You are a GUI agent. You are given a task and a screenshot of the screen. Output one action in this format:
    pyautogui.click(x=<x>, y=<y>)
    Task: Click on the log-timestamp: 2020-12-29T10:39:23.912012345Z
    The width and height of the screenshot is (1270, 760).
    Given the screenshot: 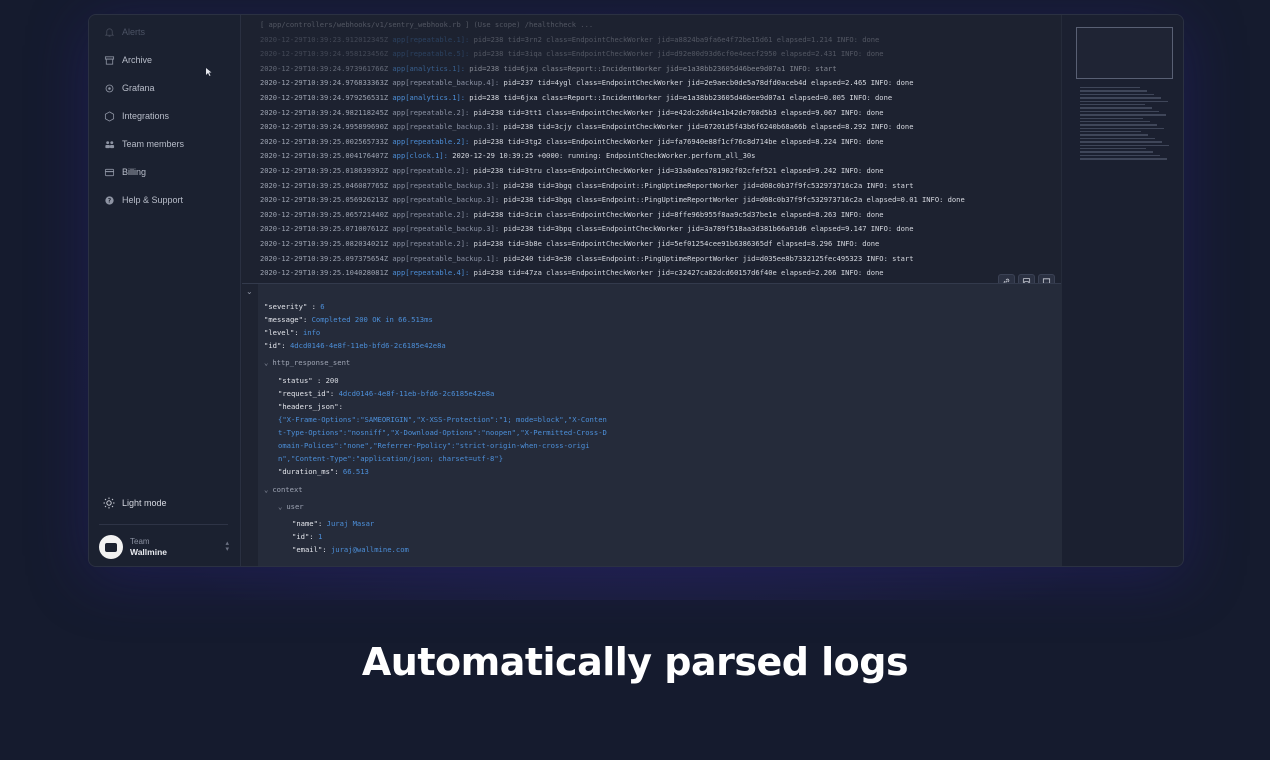 What is the action you would take?
    pyautogui.click(x=324, y=39)
    